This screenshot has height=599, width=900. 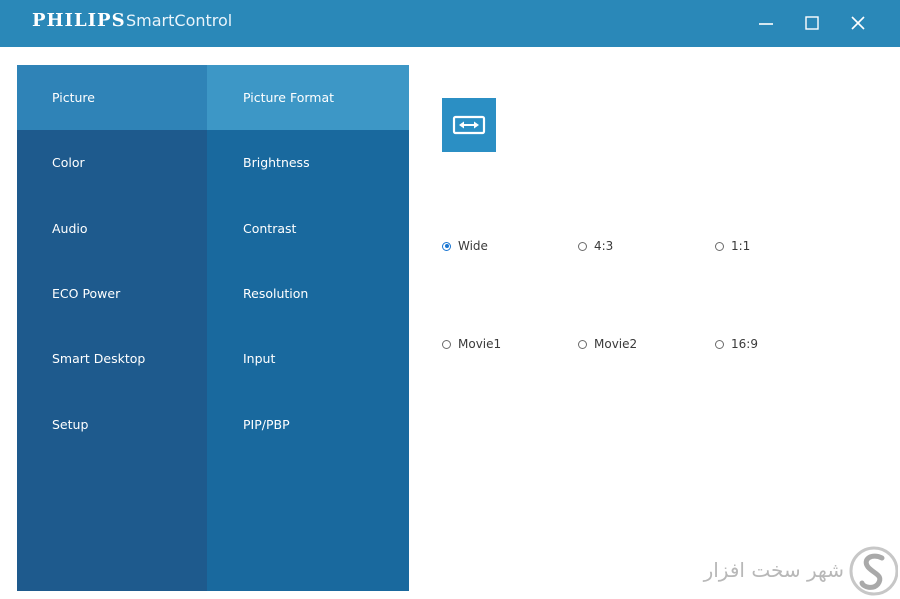 I want to click on submenu-item-label: Brightness, so click(x=276, y=163).